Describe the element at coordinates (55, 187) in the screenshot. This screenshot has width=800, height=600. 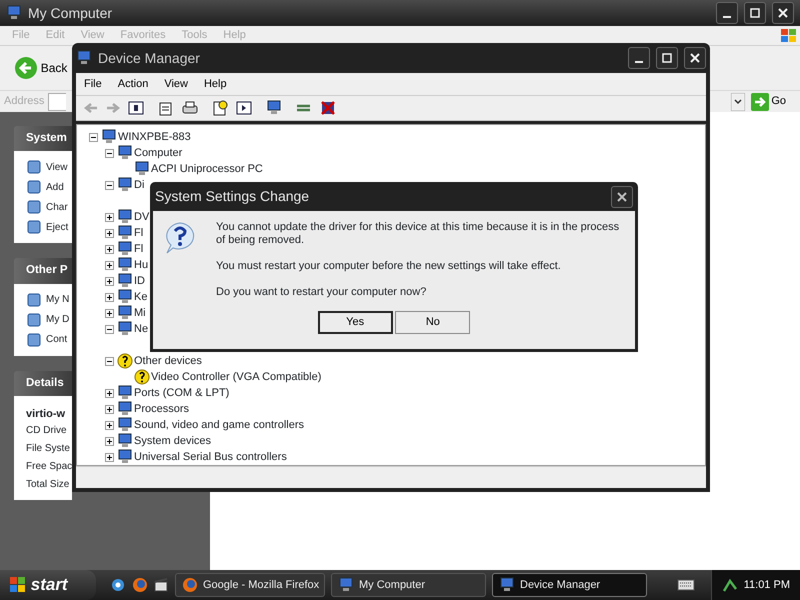
I see `task-link: Add` at that location.